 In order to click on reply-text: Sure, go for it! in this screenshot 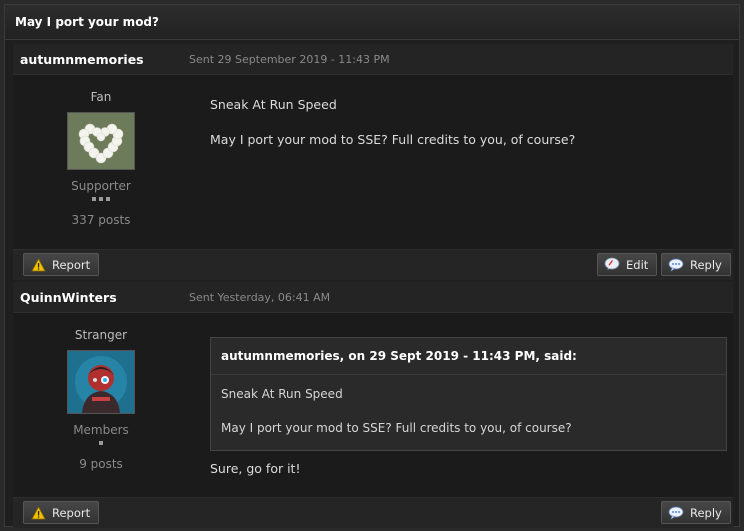, I will do `click(255, 468)`.